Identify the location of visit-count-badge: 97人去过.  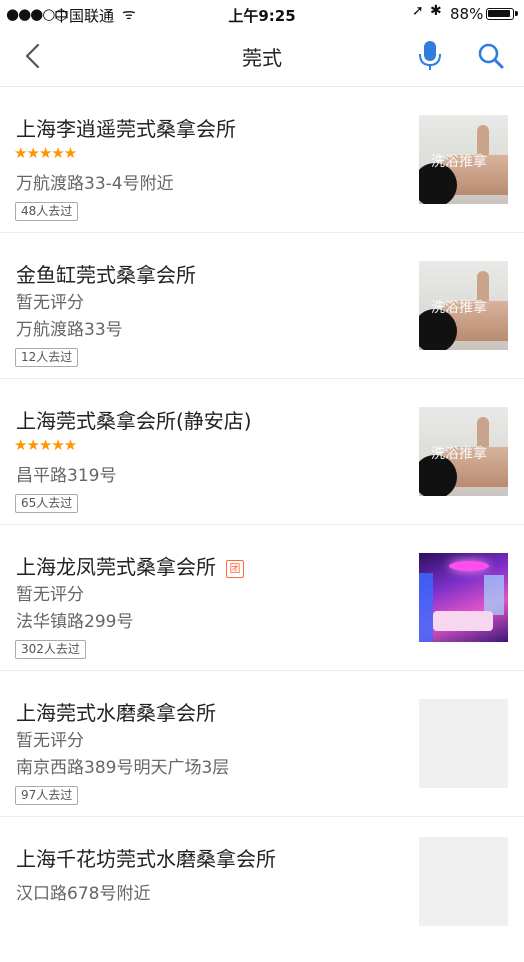
(47, 795).